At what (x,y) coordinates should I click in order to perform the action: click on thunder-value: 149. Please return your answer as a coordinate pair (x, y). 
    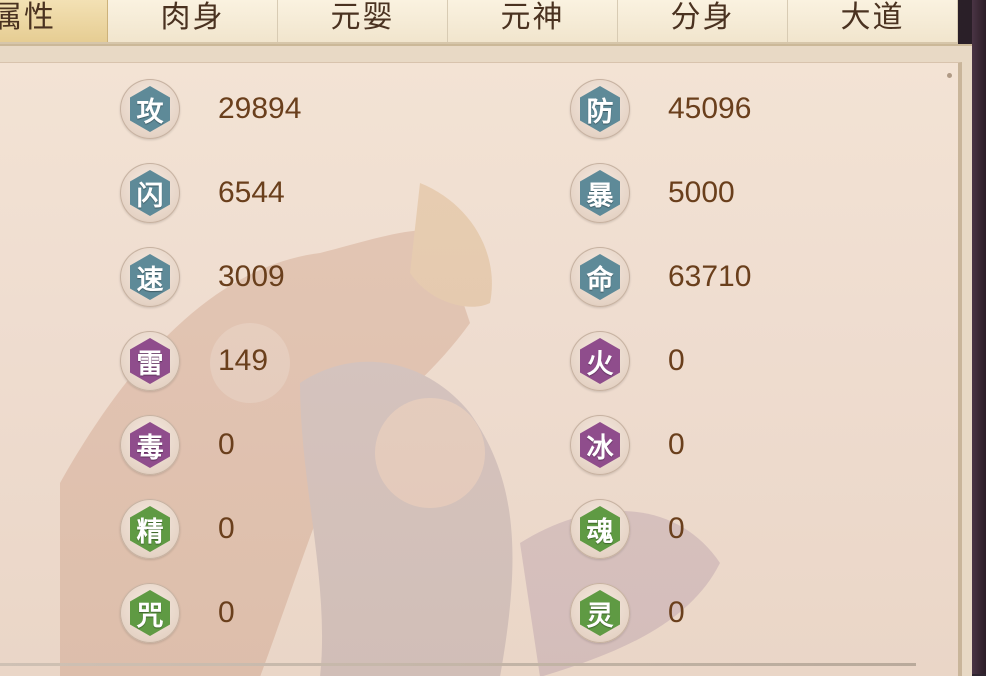
    Looking at the image, I should click on (243, 360).